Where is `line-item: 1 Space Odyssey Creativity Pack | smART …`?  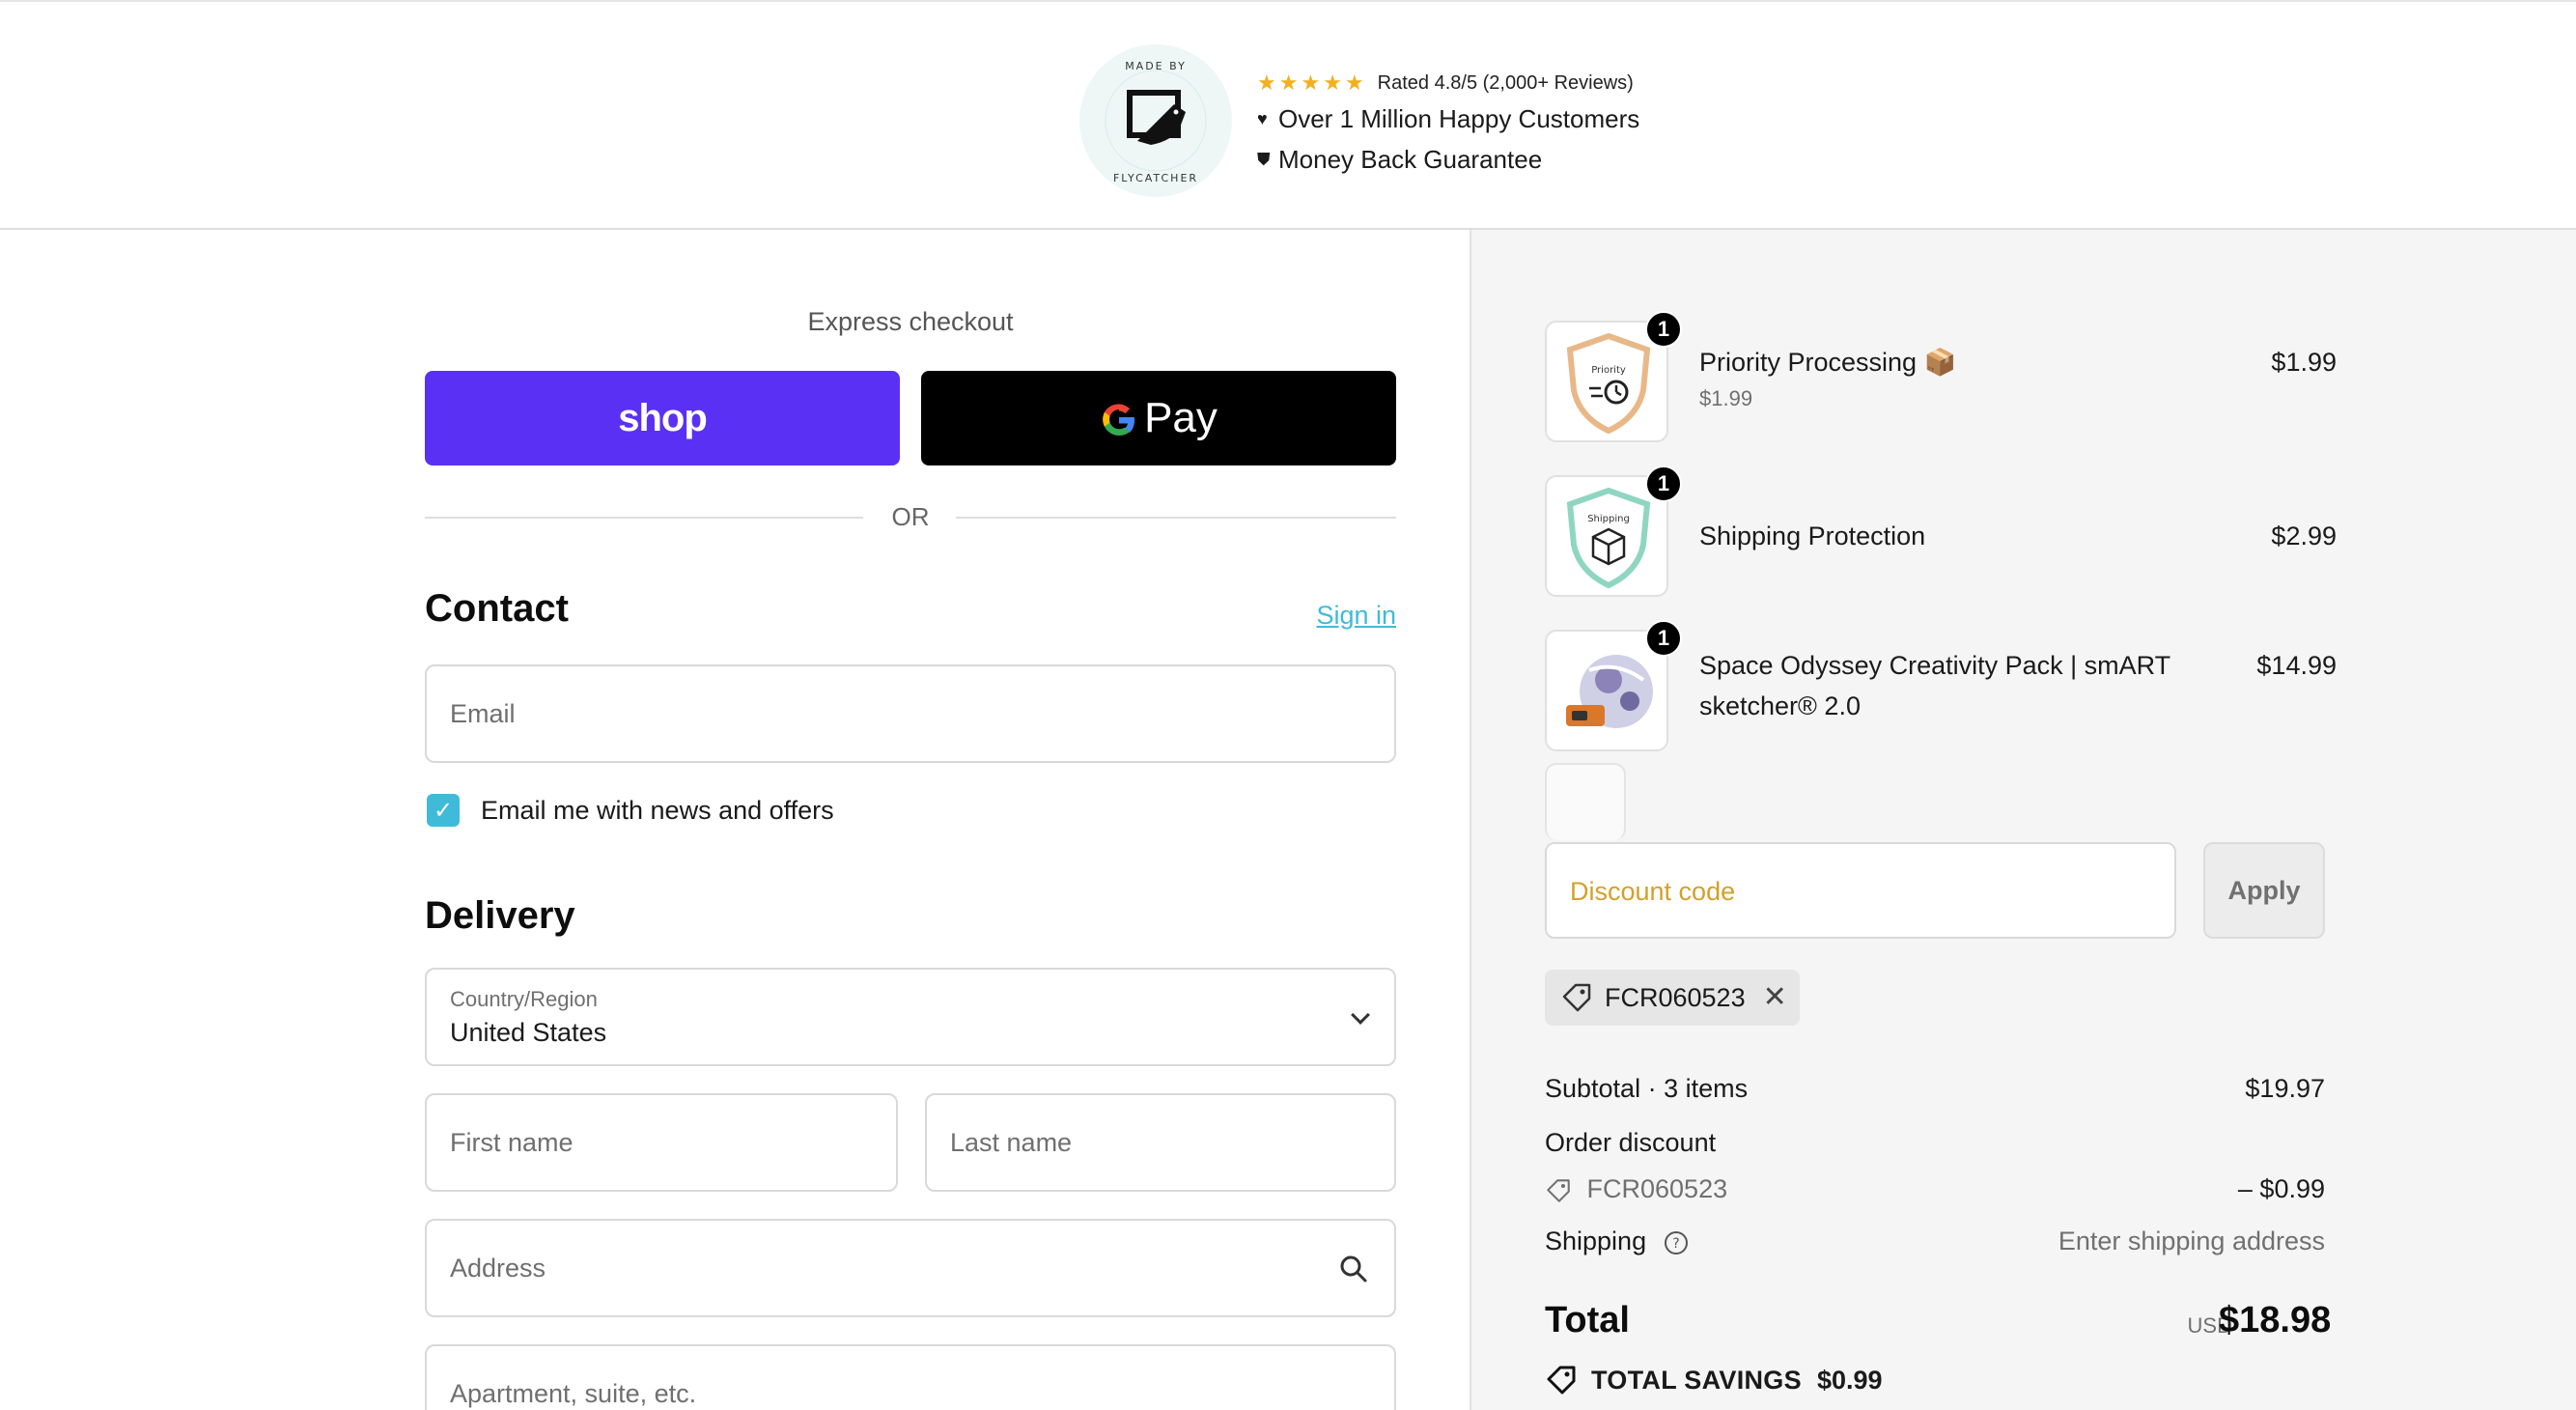 line-item: 1 Space Odyssey Creativity Pack | smART … is located at coordinates (1941, 685).